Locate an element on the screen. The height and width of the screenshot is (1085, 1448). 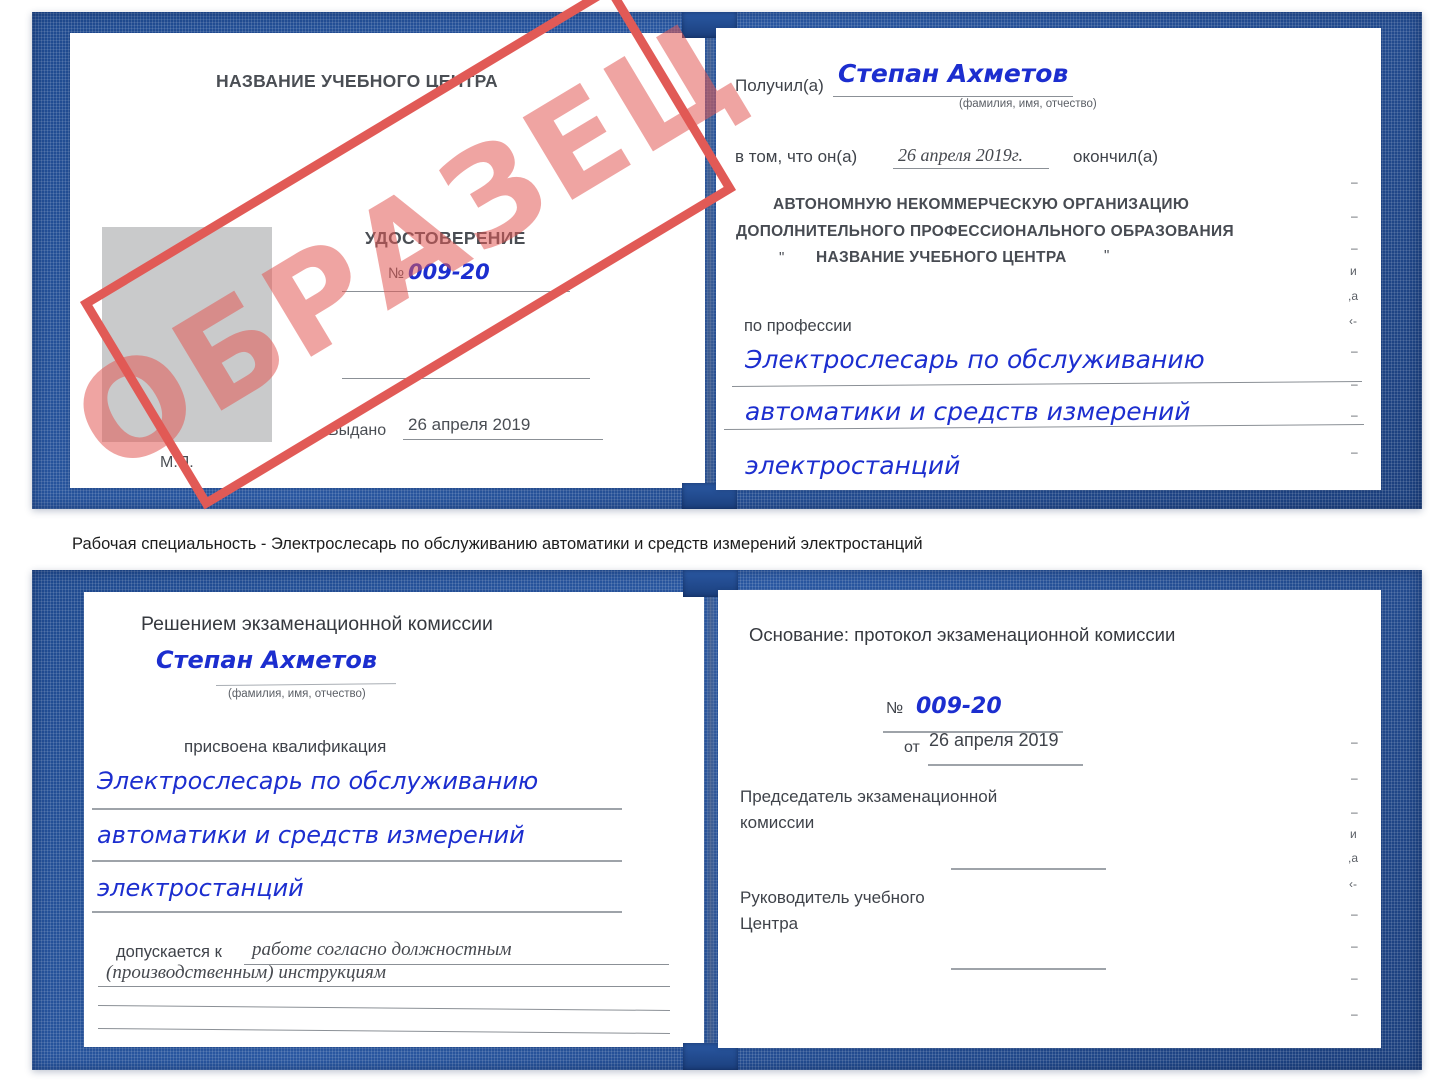
edge-glyph-7: – is located at coordinates (1354, 351).